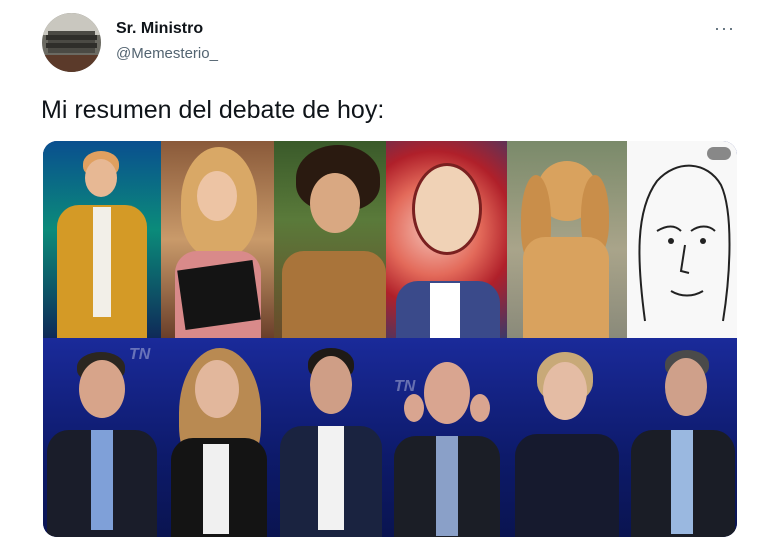 The width and height of the screenshot is (768, 555). Describe the element at coordinates (446, 239) in the screenshot. I see `meme-panel-cartoon-hypnotized-man` at that location.